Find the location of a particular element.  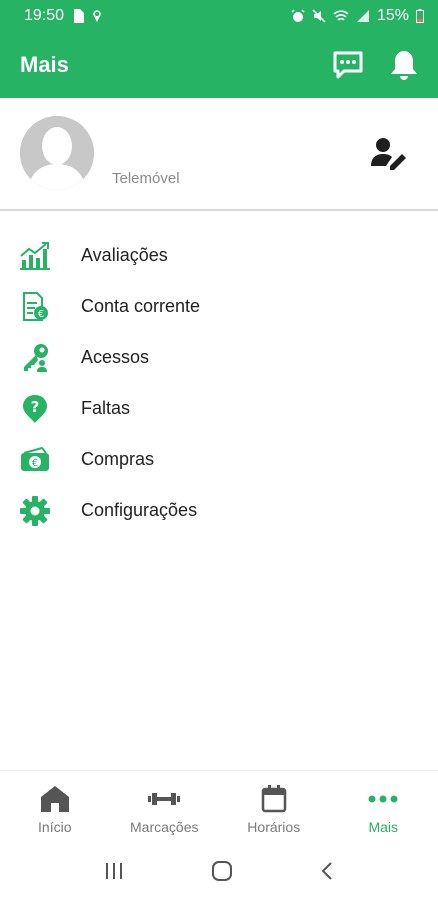

menu-item-acessos: Acessos is located at coordinates (219, 357).